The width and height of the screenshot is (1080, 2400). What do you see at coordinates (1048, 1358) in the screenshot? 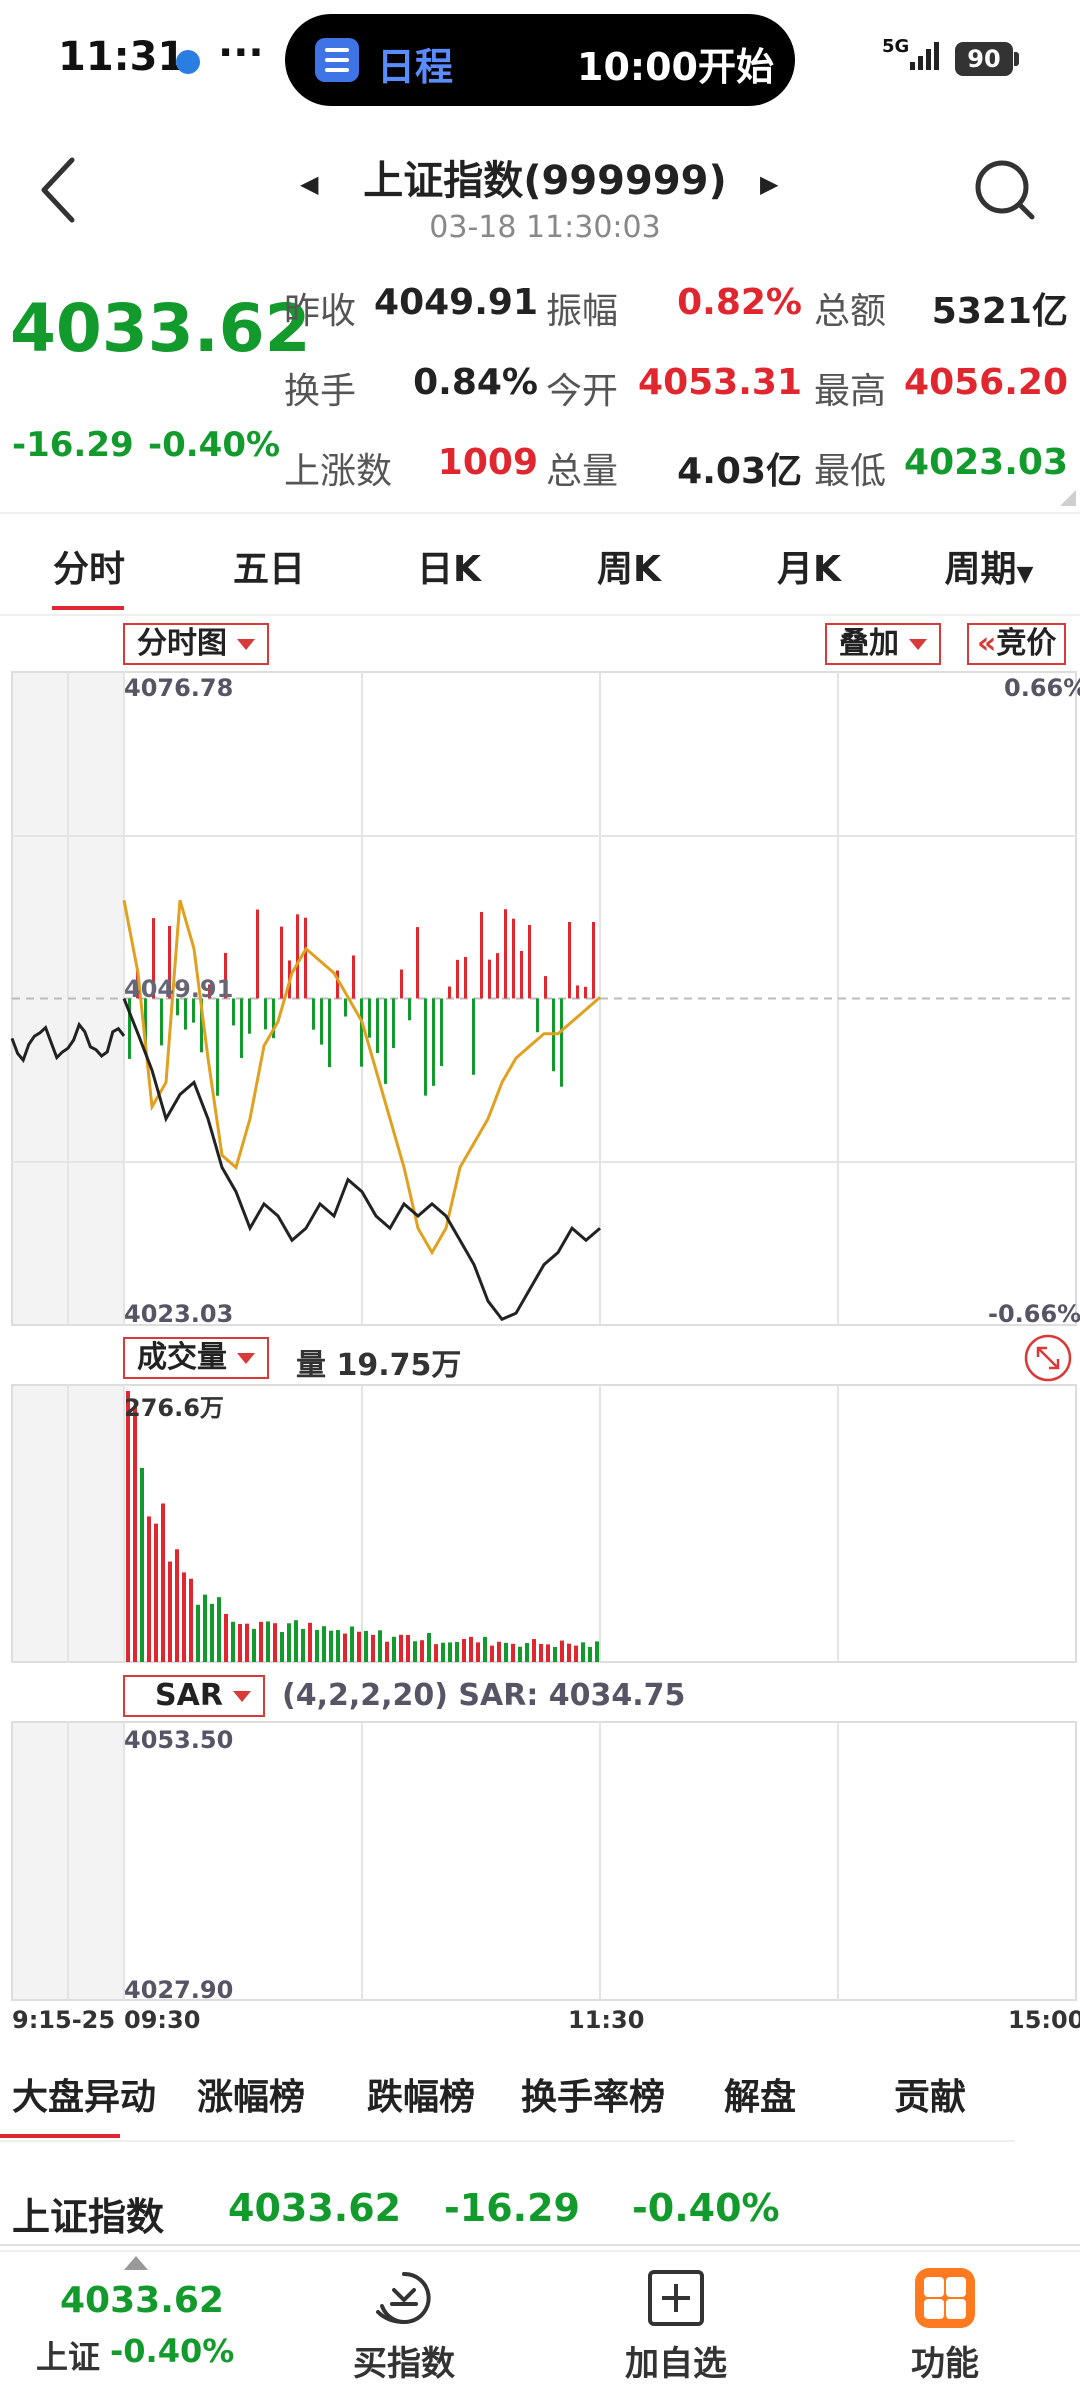
I see `fullscreen-icon` at bounding box center [1048, 1358].